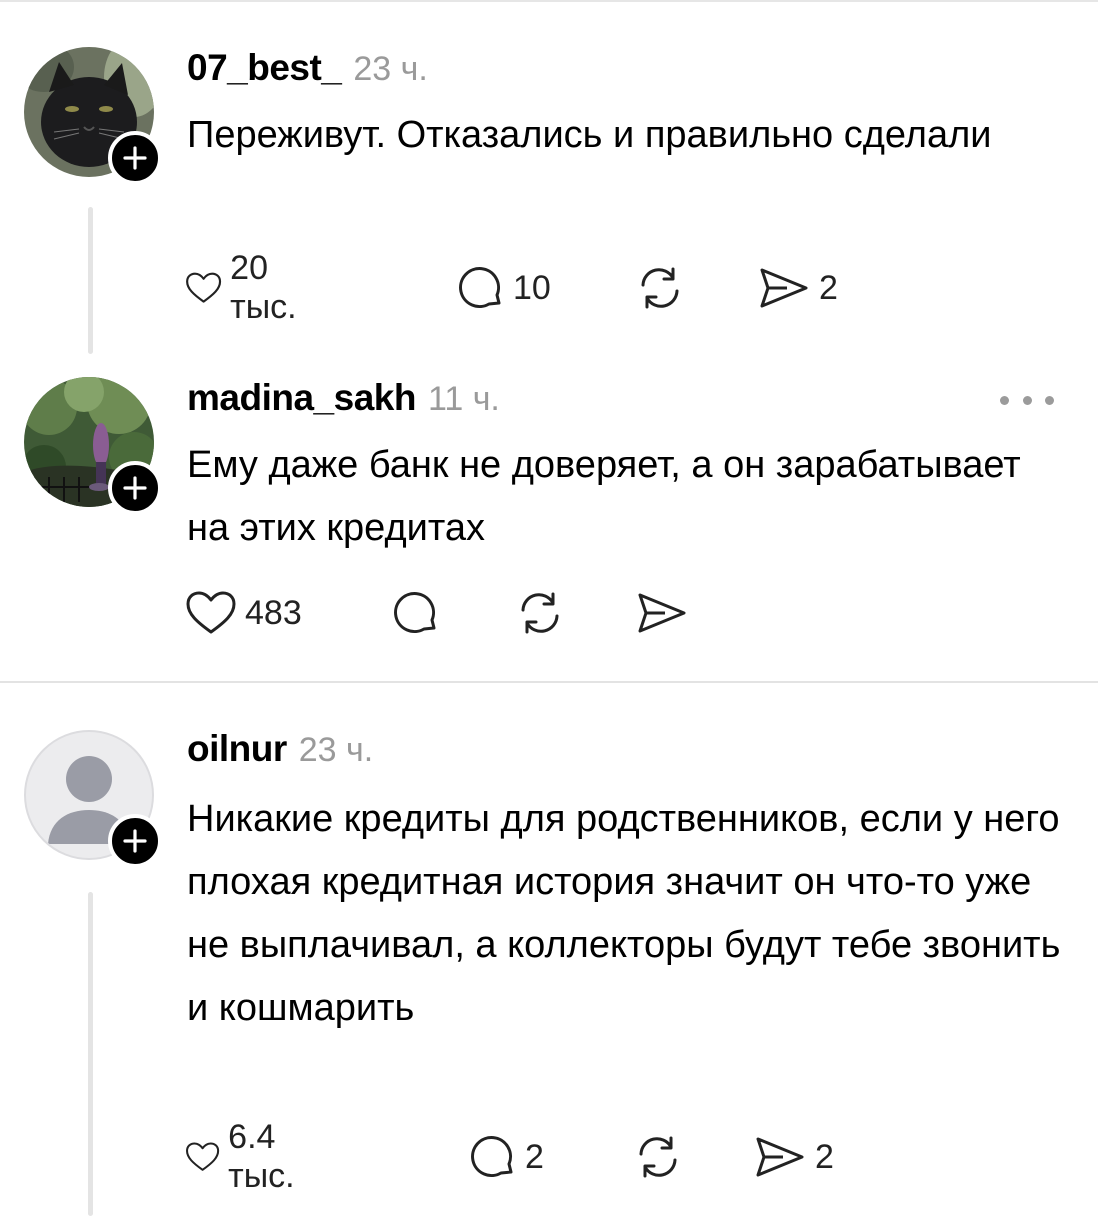 The width and height of the screenshot is (1098, 1216). I want to click on more-options-icon, so click(1027, 400).